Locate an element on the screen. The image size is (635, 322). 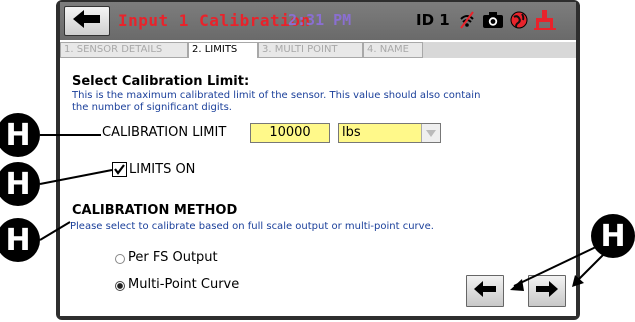
device-id: ID 1 is located at coordinates (433, 20).